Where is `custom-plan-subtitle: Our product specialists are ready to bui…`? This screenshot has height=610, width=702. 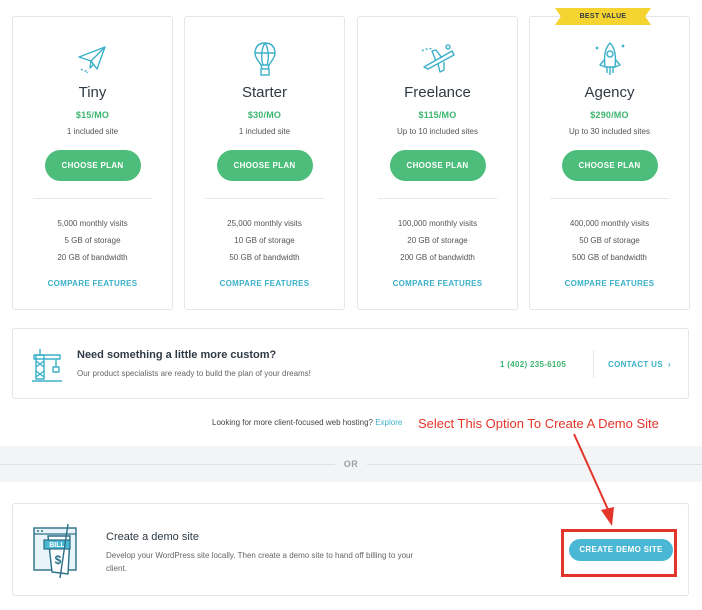
custom-plan-subtitle: Our product specialists are ready to bui… is located at coordinates (194, 373).